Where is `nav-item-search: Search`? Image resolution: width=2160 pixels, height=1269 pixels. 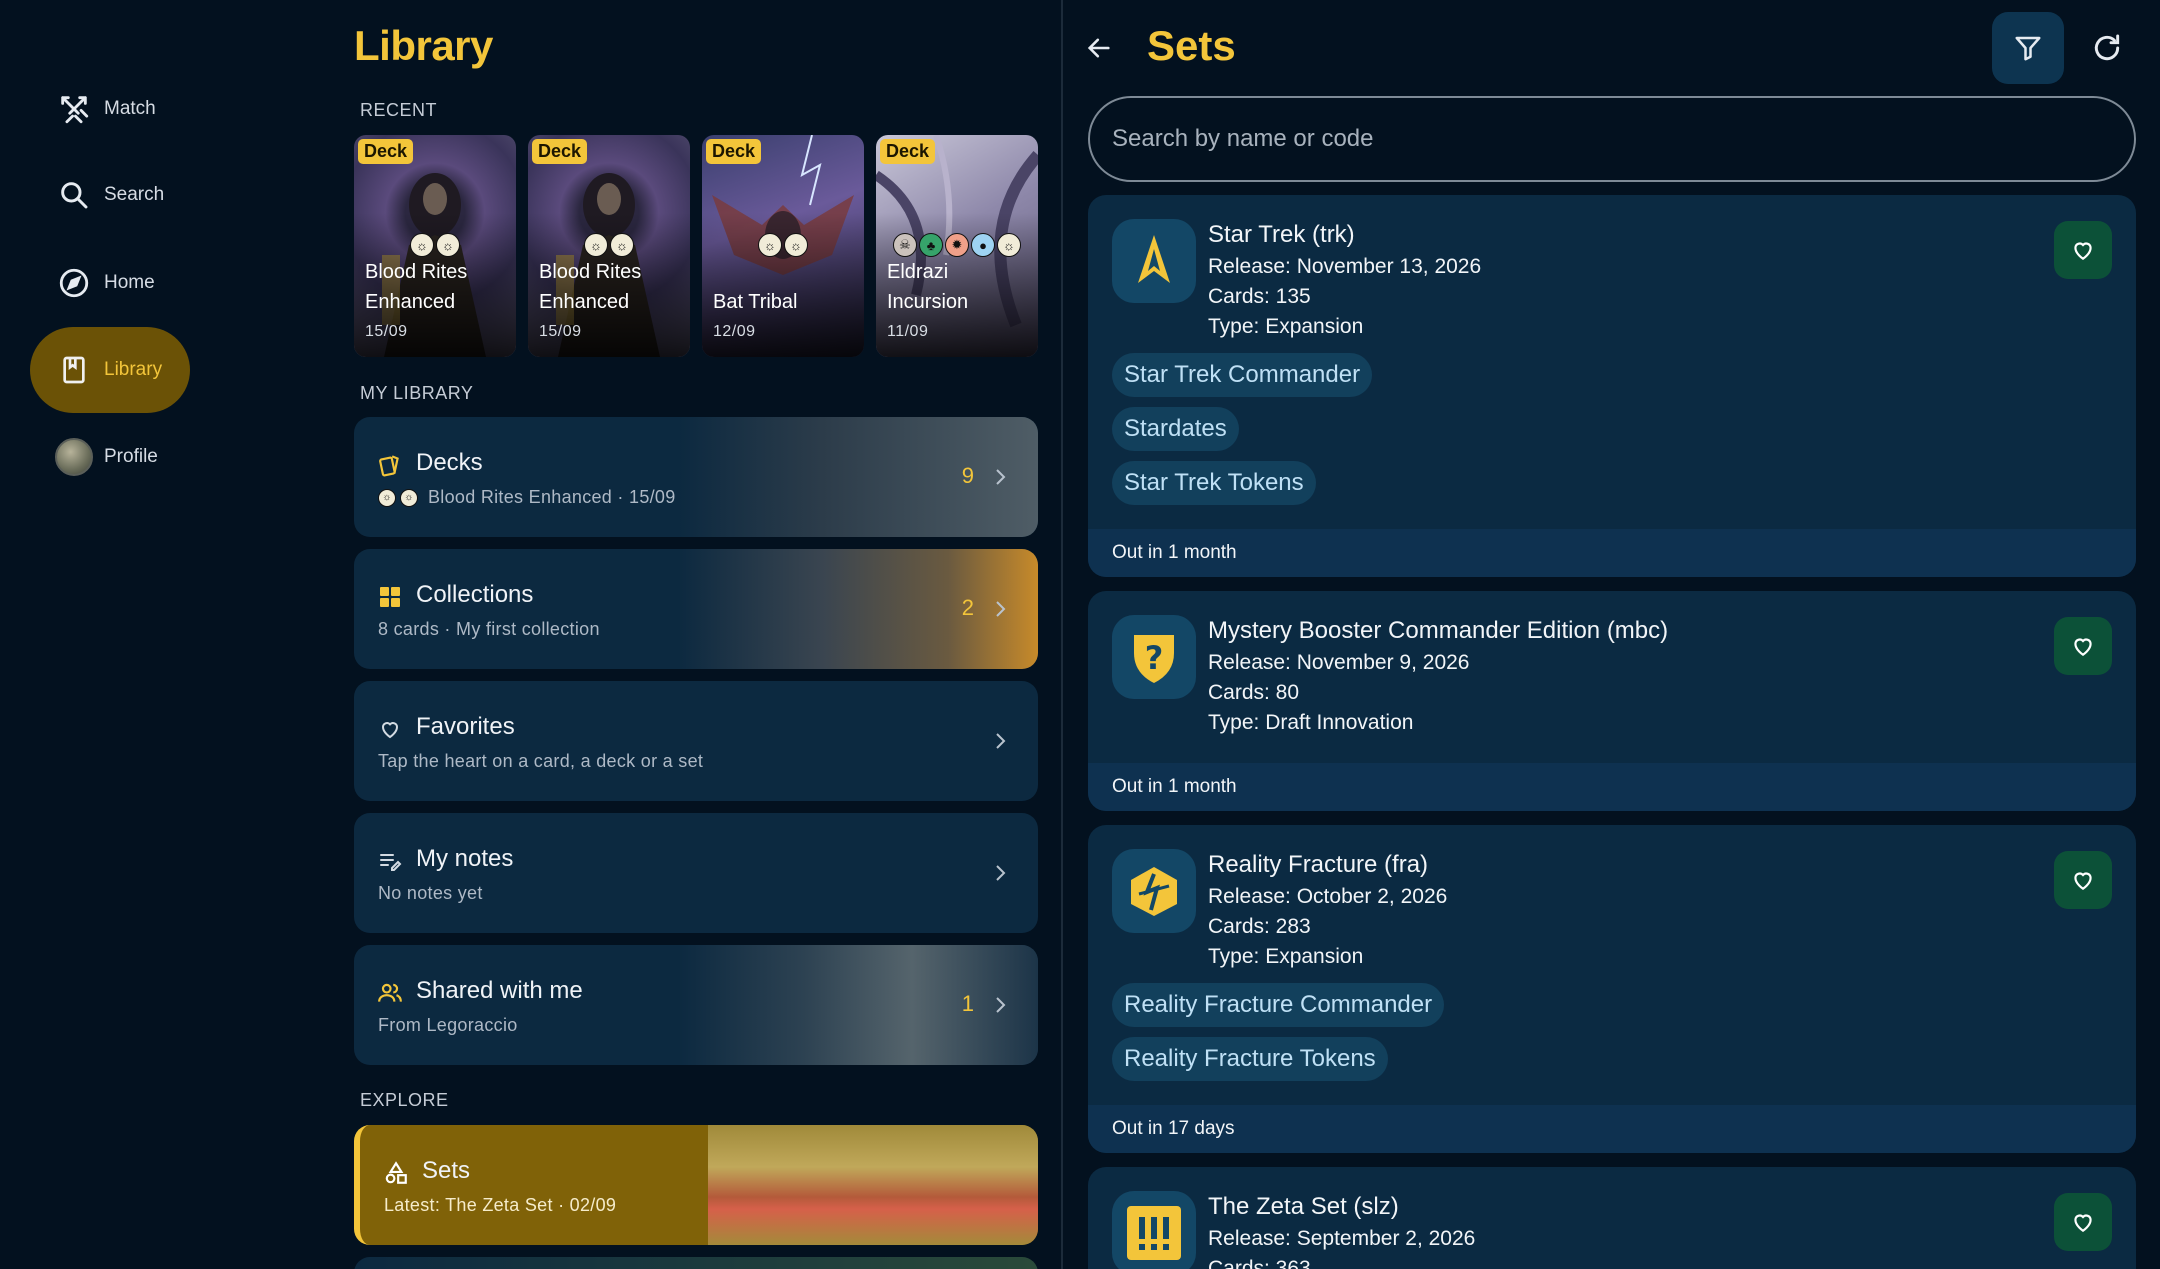
nav-item-search: Search is located at coordinates (110, 195).